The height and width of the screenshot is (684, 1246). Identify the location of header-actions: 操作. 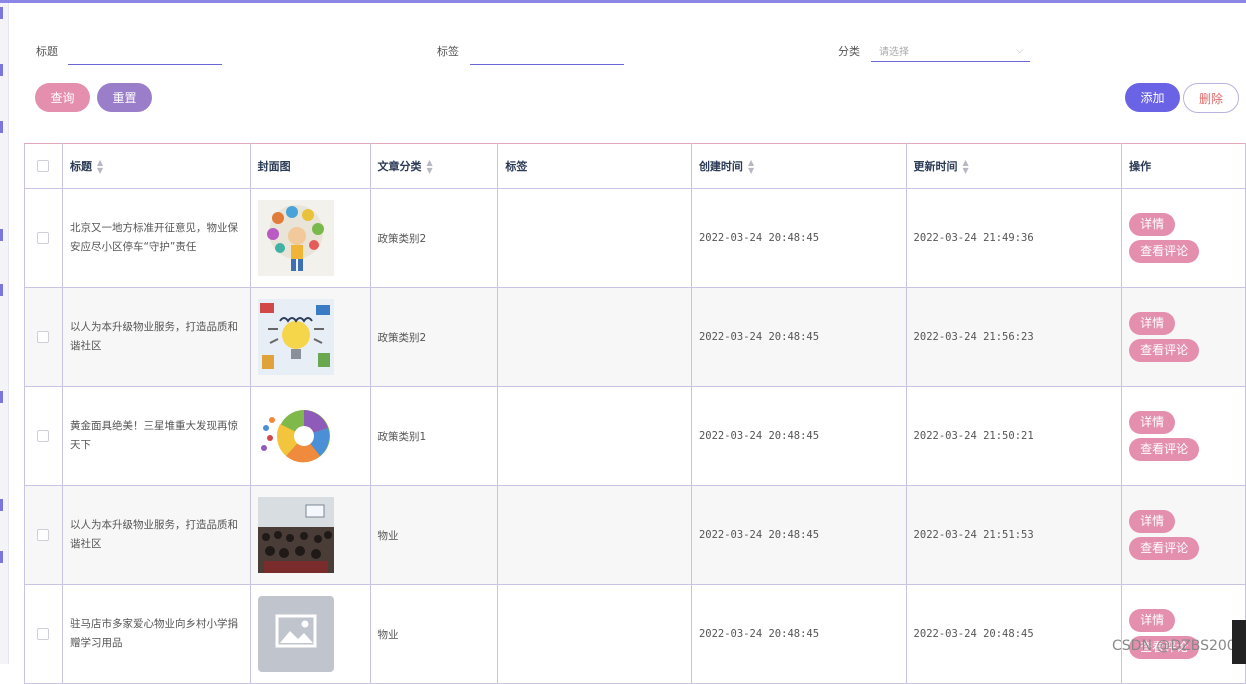
(1183, 166).